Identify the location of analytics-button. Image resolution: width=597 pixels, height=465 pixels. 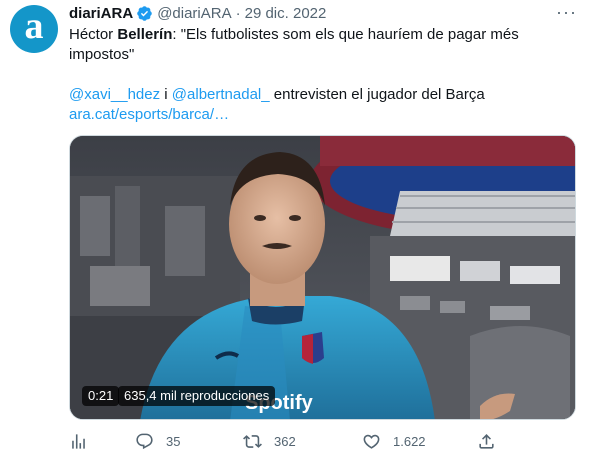
(78, 441).